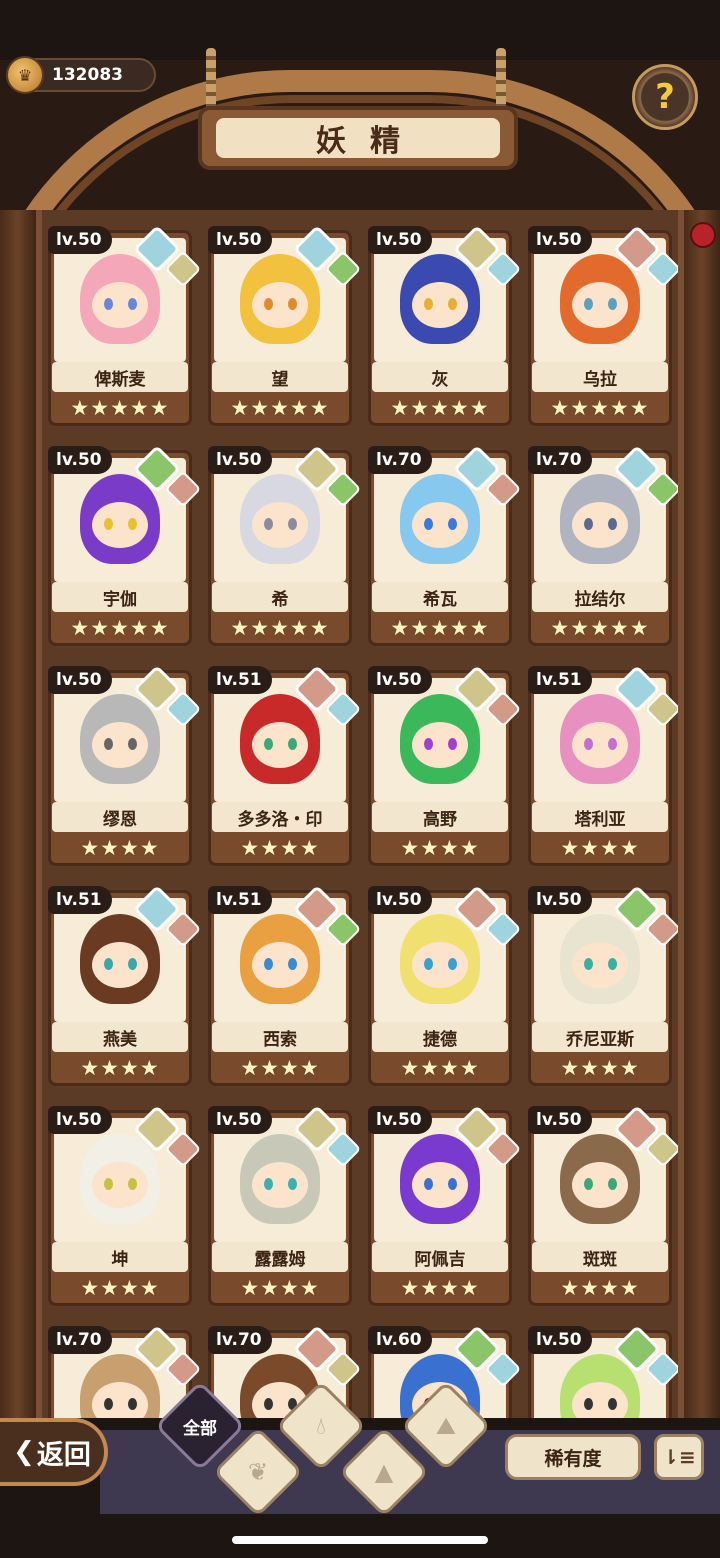 This screenshot has height=1558, width=720. I want to click on fairy-card: lv.50 坤 ★★★★, so click(123, 1205).